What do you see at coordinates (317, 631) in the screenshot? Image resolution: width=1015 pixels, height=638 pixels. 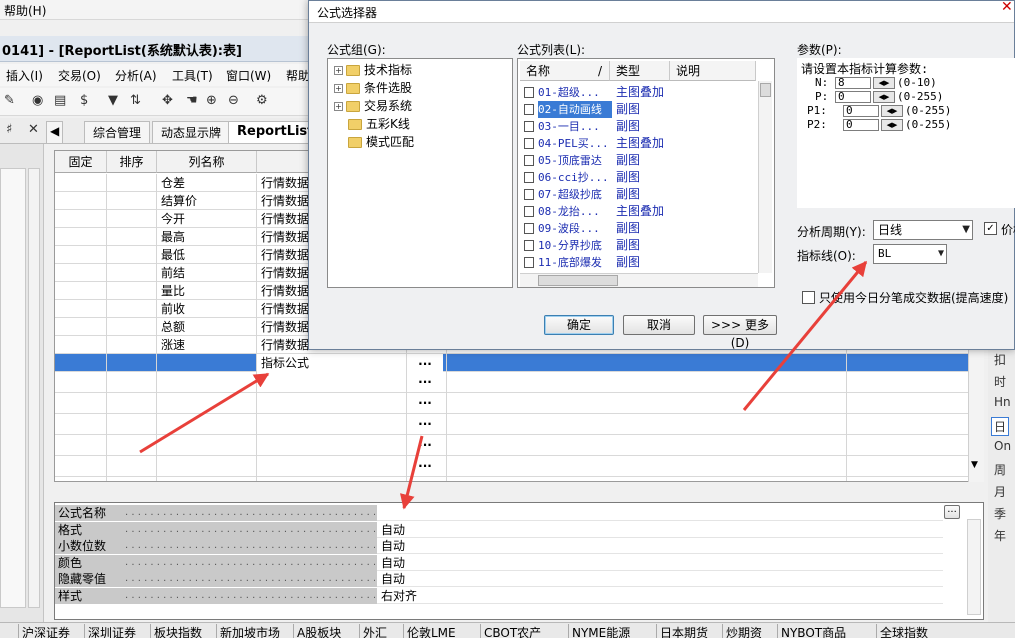 I see `market-tab: A股板块` at bounding box center [317, 631].